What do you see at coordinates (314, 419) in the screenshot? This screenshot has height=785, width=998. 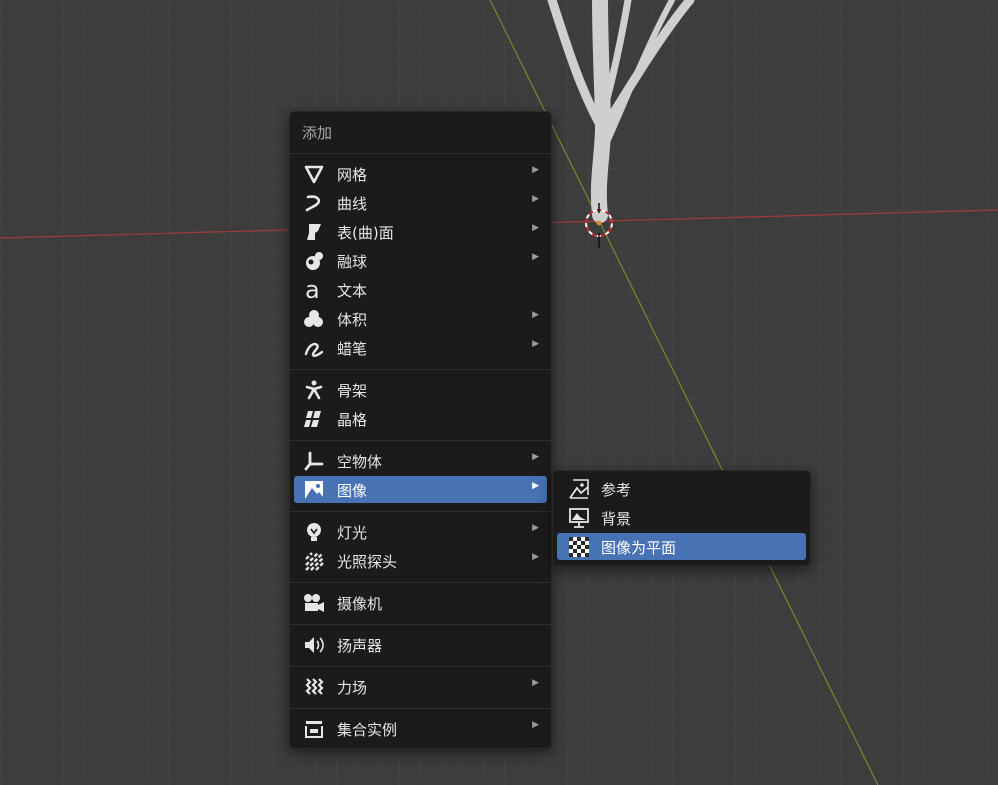 I see `lattice-icon` at bounding box center [314, 419].